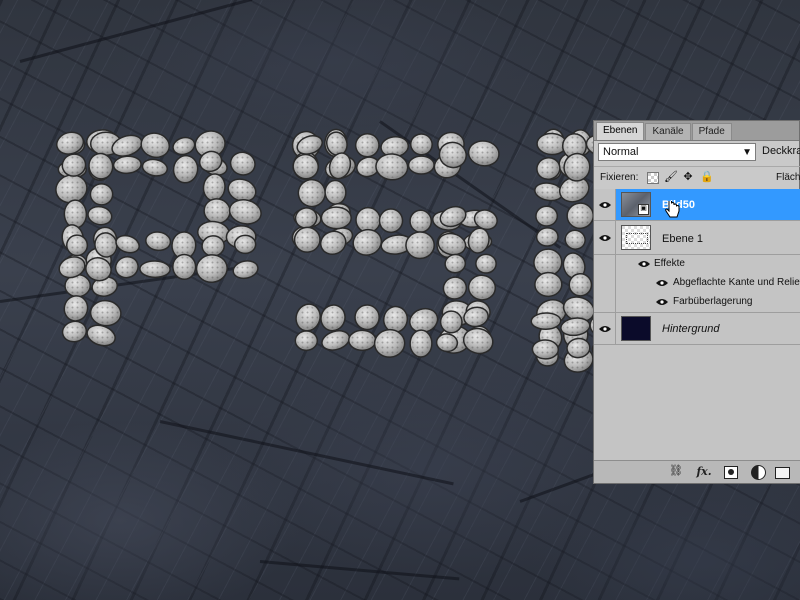 Image resolution: width=800 pixels, height=600 pixels. I want to click on effects-group: Effekte, so click(697, 264).